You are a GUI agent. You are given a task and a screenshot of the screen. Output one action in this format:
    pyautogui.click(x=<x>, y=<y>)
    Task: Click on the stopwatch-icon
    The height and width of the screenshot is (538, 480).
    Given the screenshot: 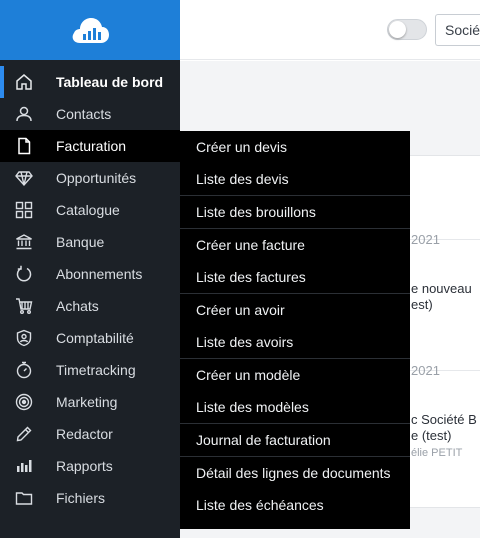 What is the action you would take?
    pyautogui.click(x=24, y=370)
    